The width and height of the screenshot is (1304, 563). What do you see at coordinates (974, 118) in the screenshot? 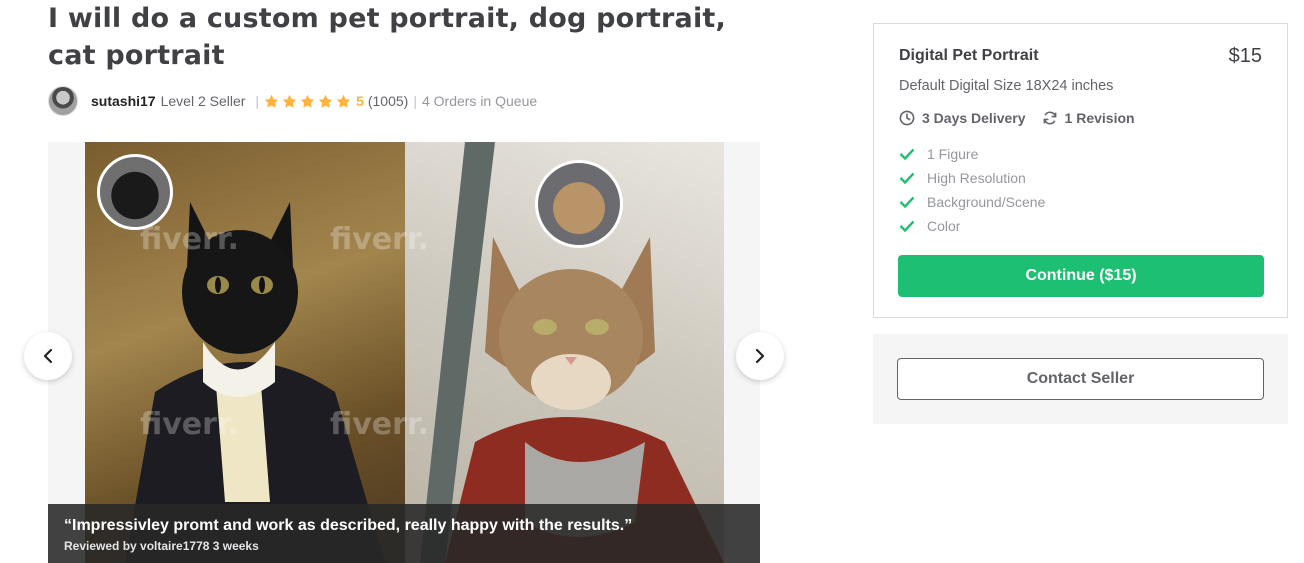
I see `delivery-label: 3 Days Delivery` at bounding box center [974, 118].